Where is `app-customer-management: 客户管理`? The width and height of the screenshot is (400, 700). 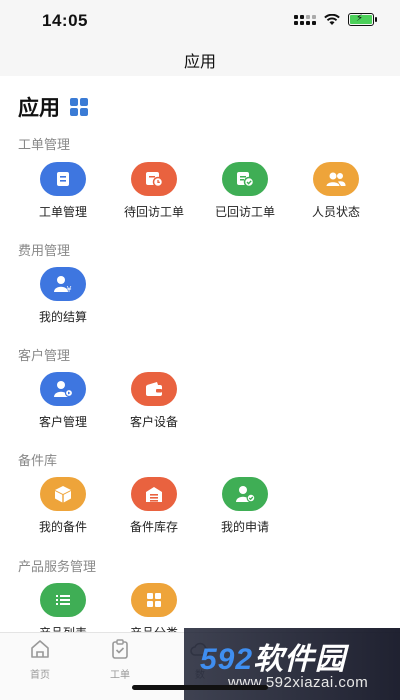 app-customer-management: 客户管理 is located at coordinates (63, 401).